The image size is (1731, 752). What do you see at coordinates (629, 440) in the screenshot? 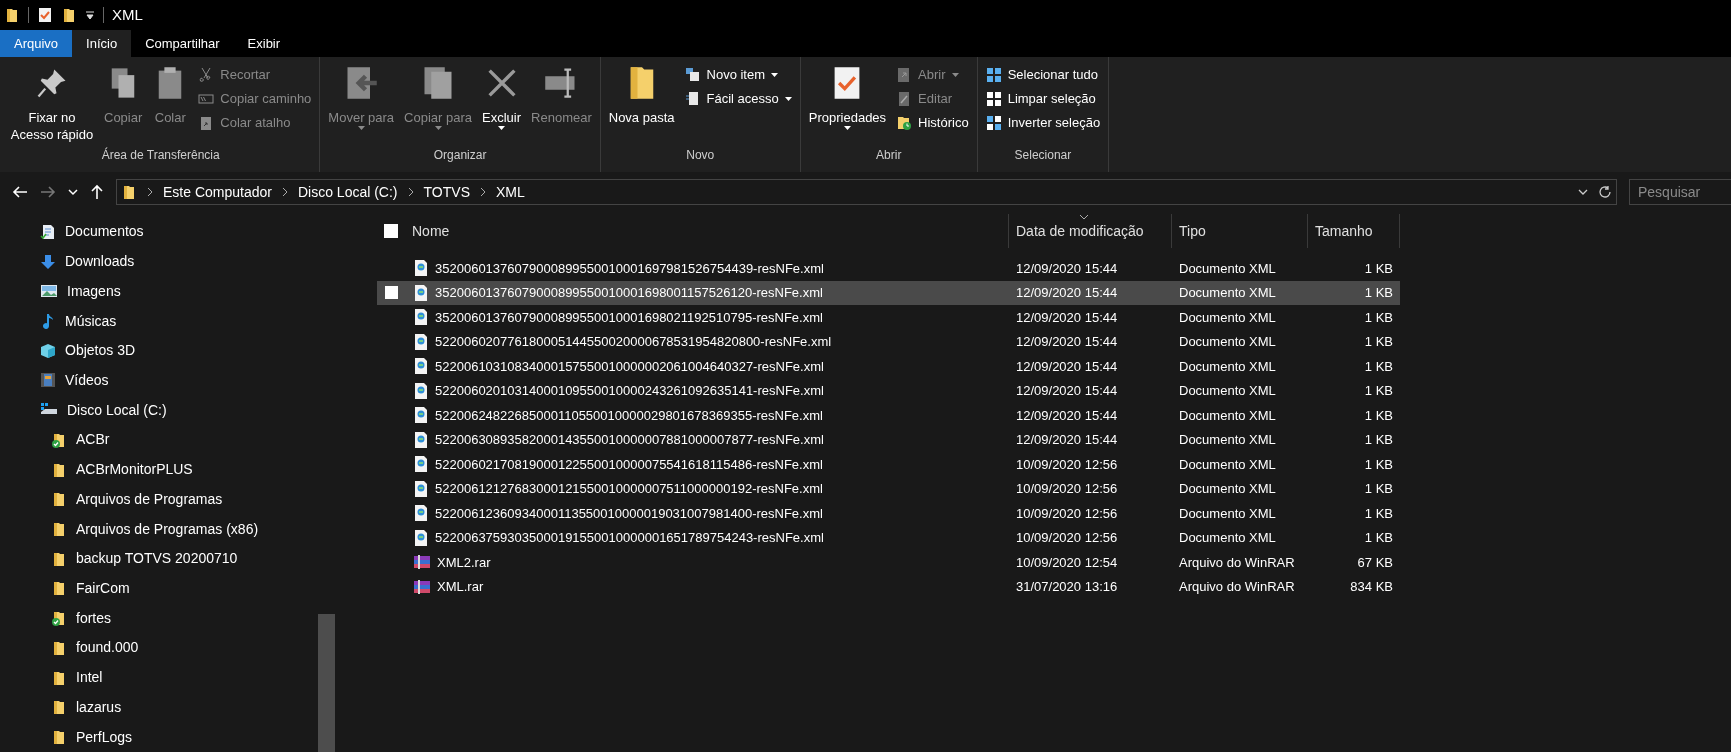
I see `file-name: 52200630893582000143550010000007881000007877-resNFe.xml` at bounding box center [629, 440].